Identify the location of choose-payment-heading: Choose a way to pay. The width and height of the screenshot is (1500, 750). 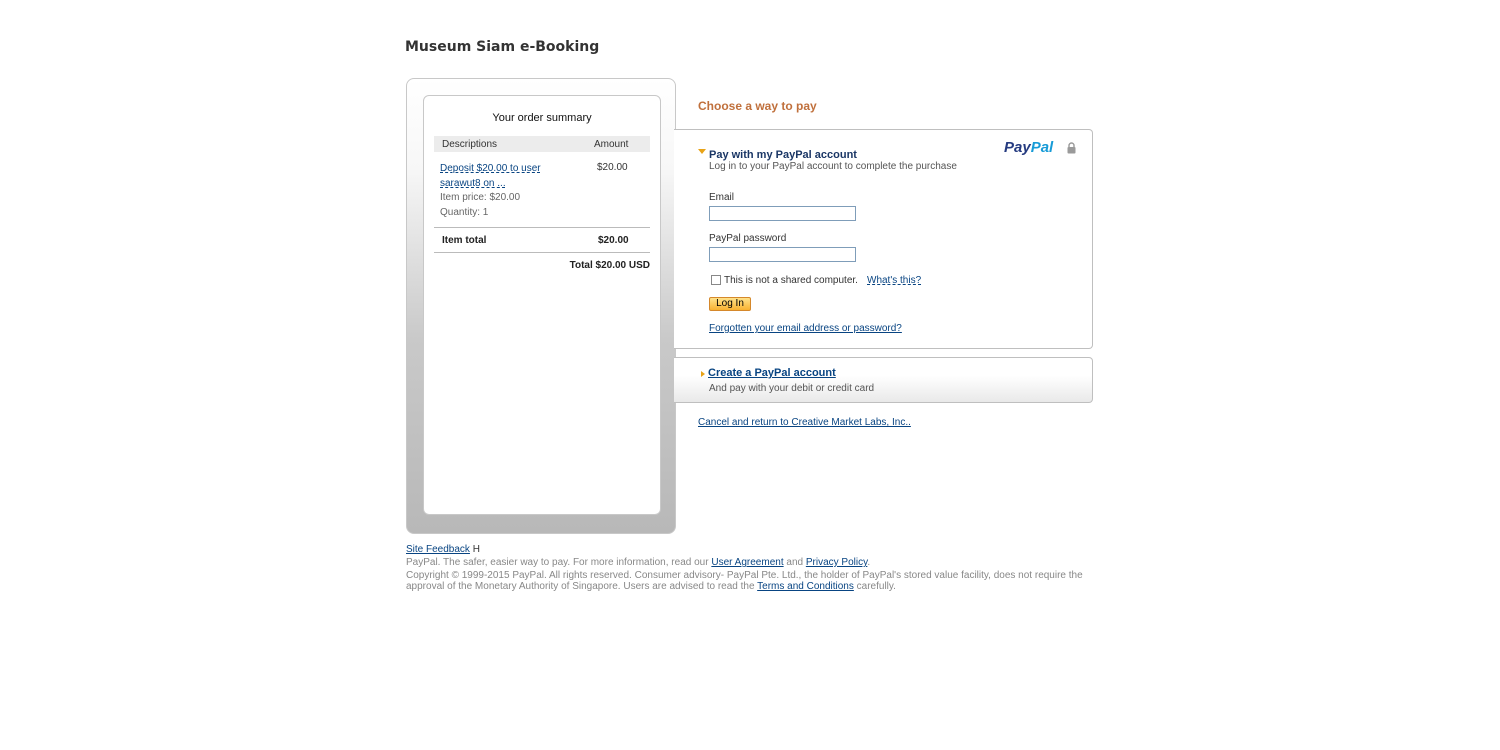
(757, 106).